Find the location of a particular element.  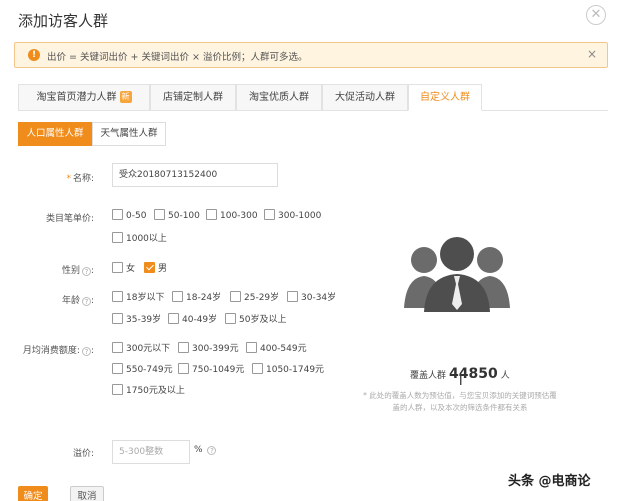

audience-group-icon is located at coordinates (457, 280).